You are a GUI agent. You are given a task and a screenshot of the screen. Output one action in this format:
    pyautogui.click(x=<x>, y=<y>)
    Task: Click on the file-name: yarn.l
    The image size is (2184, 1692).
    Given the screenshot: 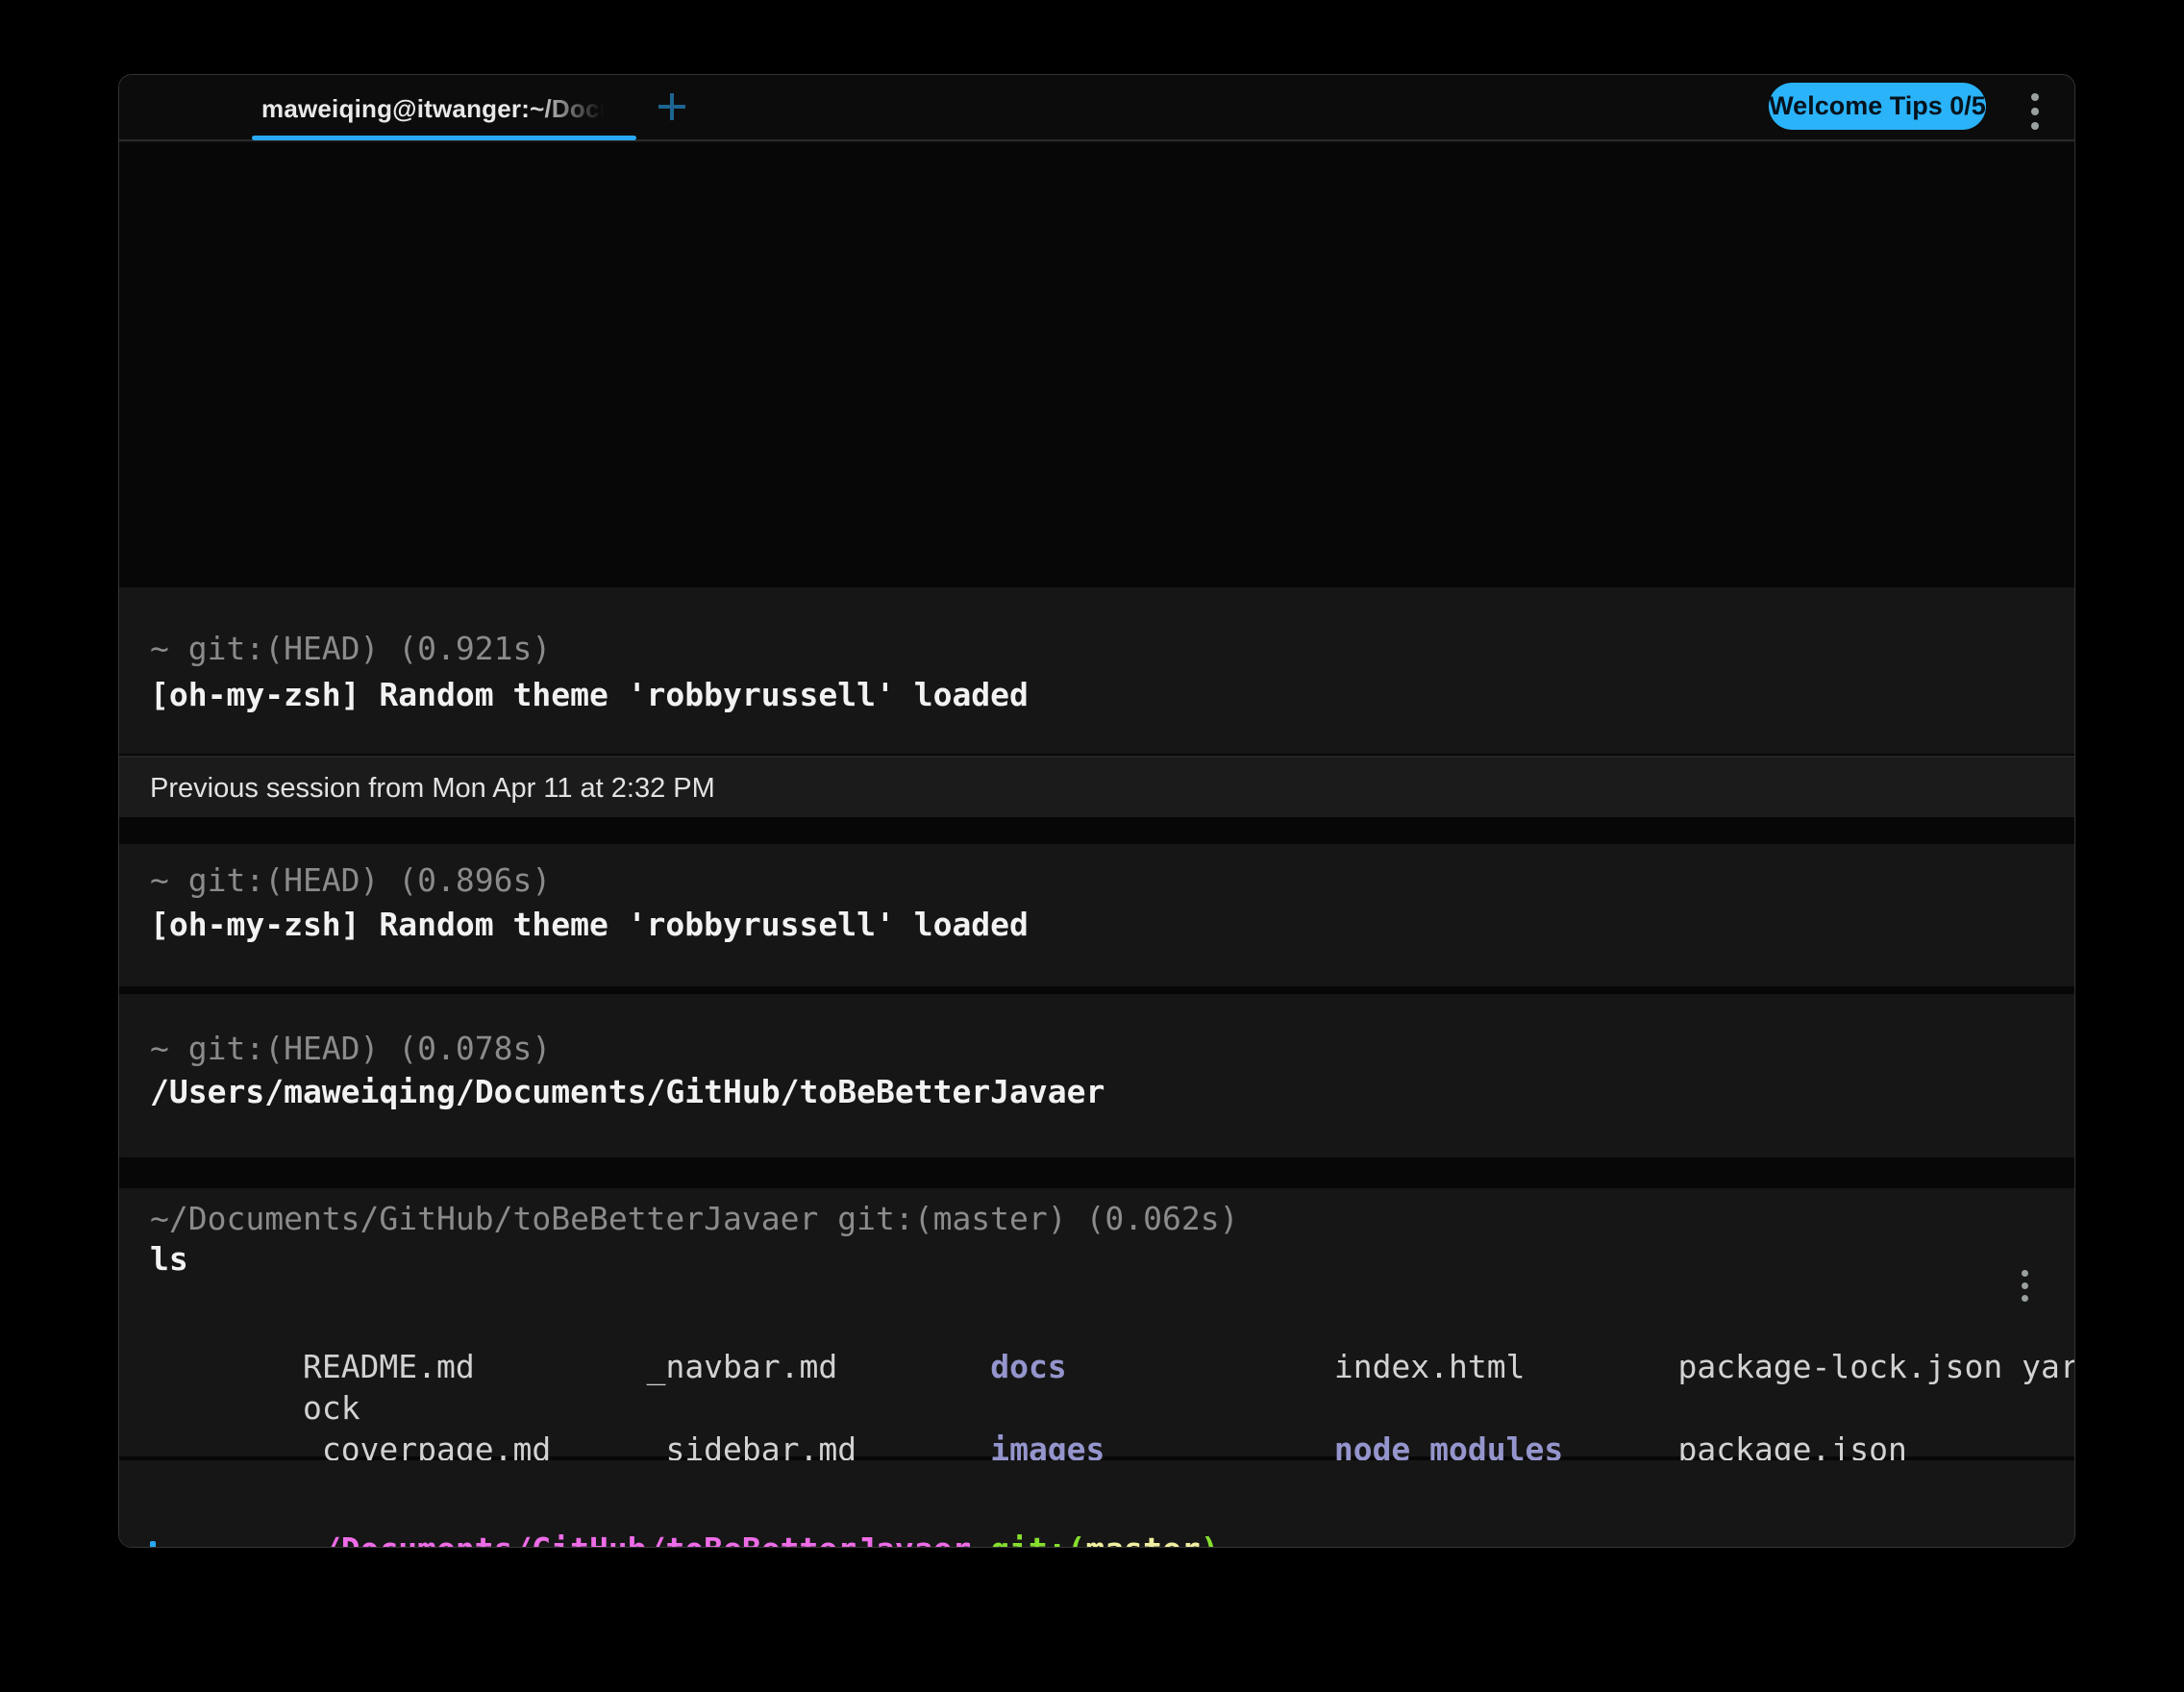 What is the action you would take?
    pyautogui.click(x=2049, y=1366)
    